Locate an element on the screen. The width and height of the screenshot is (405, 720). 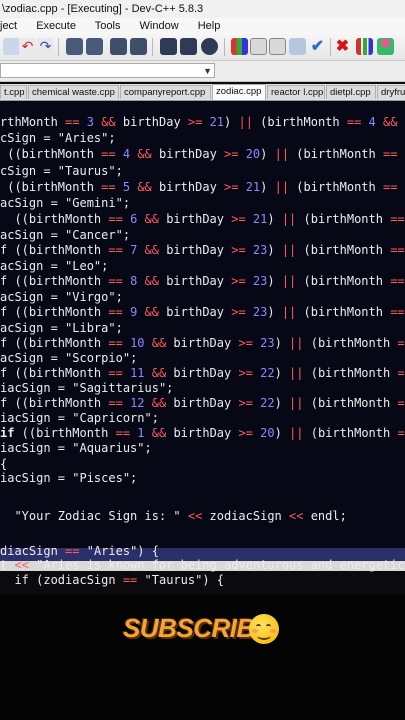
replace-icon is located at coordinates (94, 46).